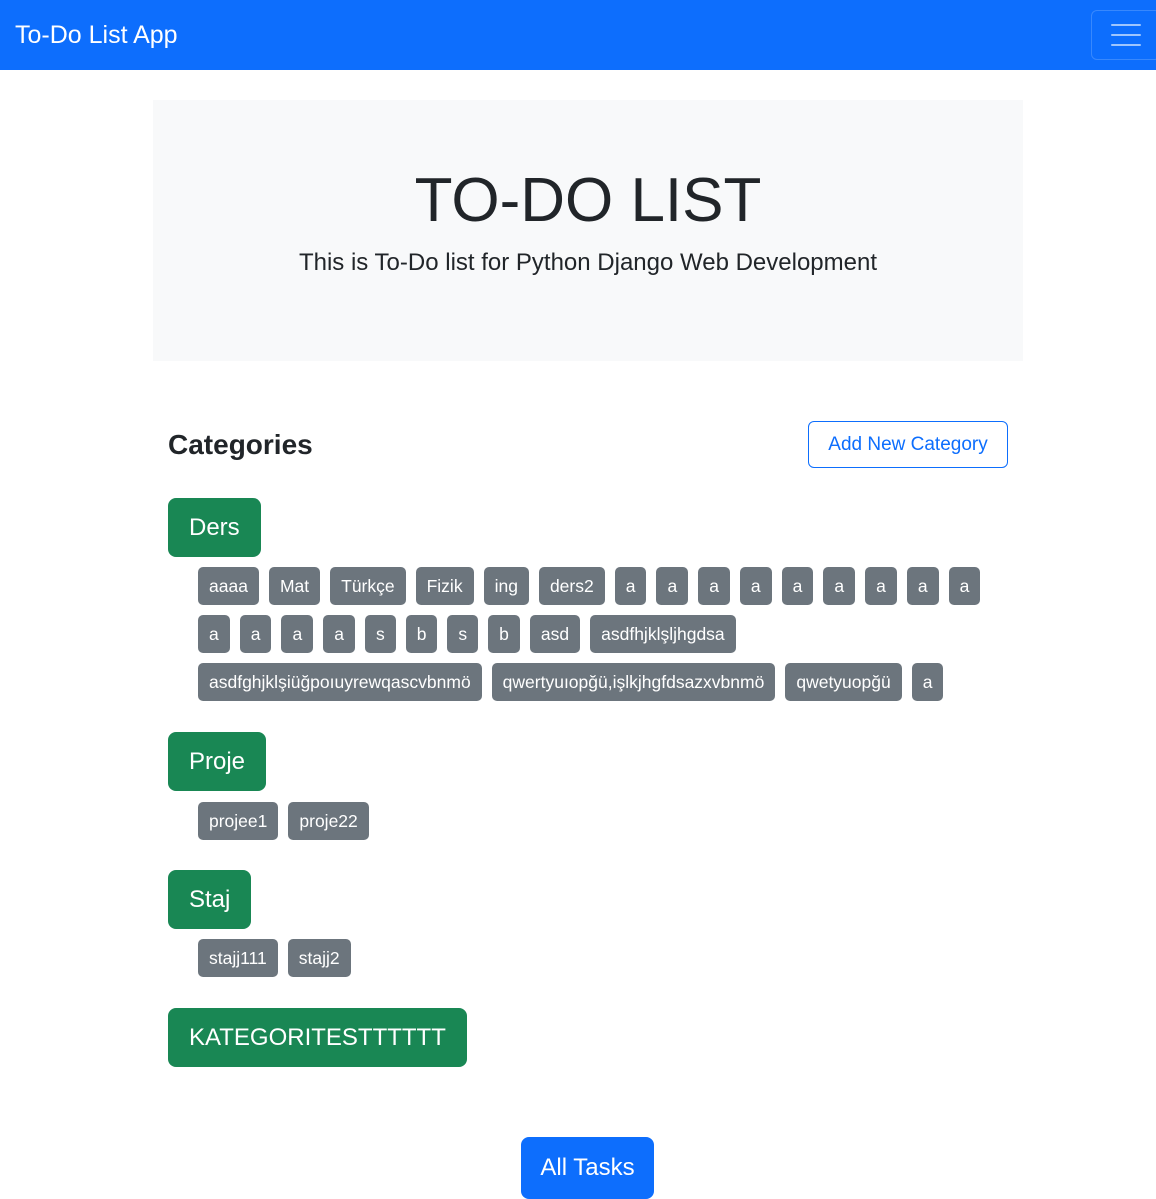 The image size is (1156, 1199). Describe the element at coordinates (238, 821) in the screenshot. I see `task-badge: projee1` at that location.